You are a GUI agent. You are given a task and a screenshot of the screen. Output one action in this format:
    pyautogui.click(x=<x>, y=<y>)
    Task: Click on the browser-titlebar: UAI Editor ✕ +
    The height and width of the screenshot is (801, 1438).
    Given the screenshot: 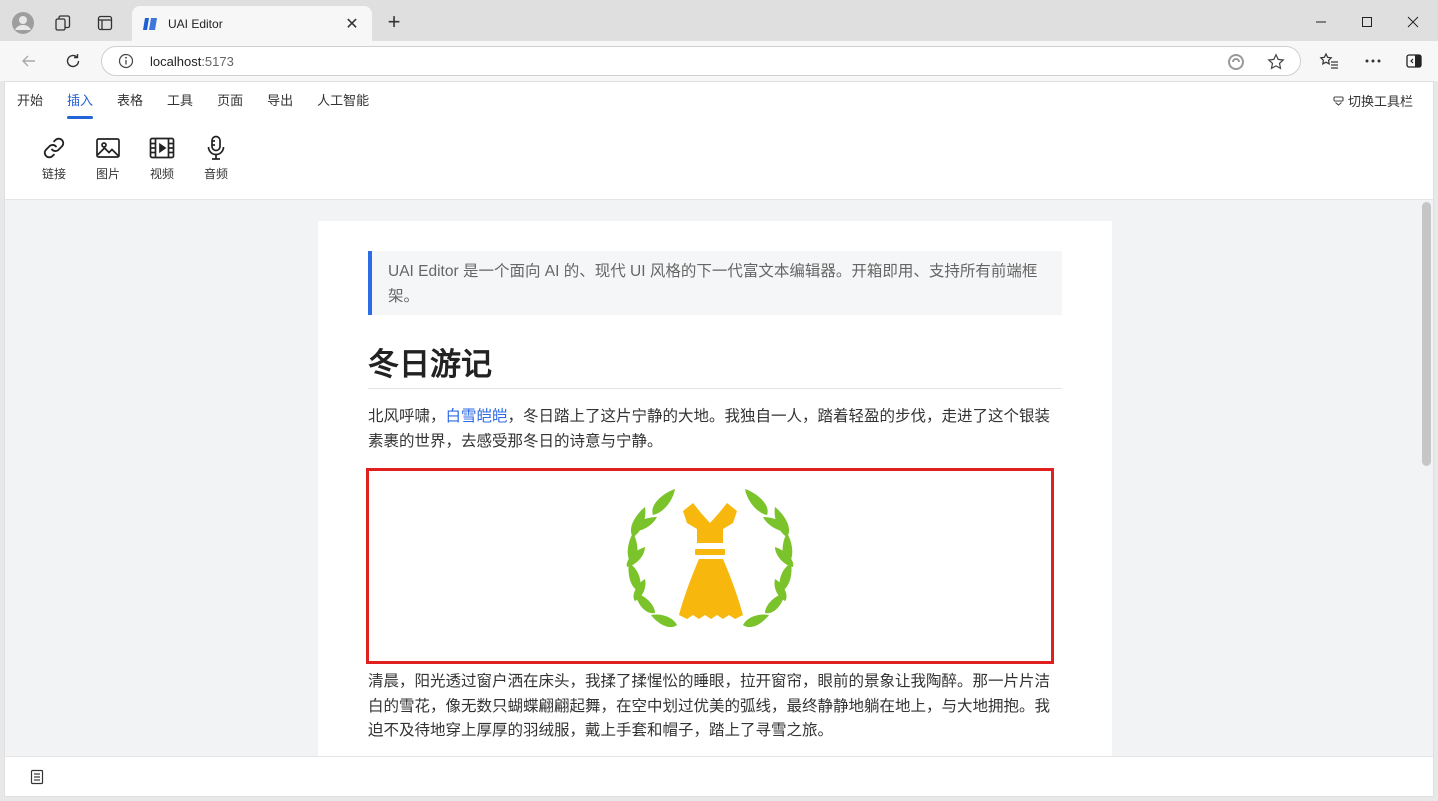 What is the action you would take?
    pyautogui.click(x=719, y=20)
    